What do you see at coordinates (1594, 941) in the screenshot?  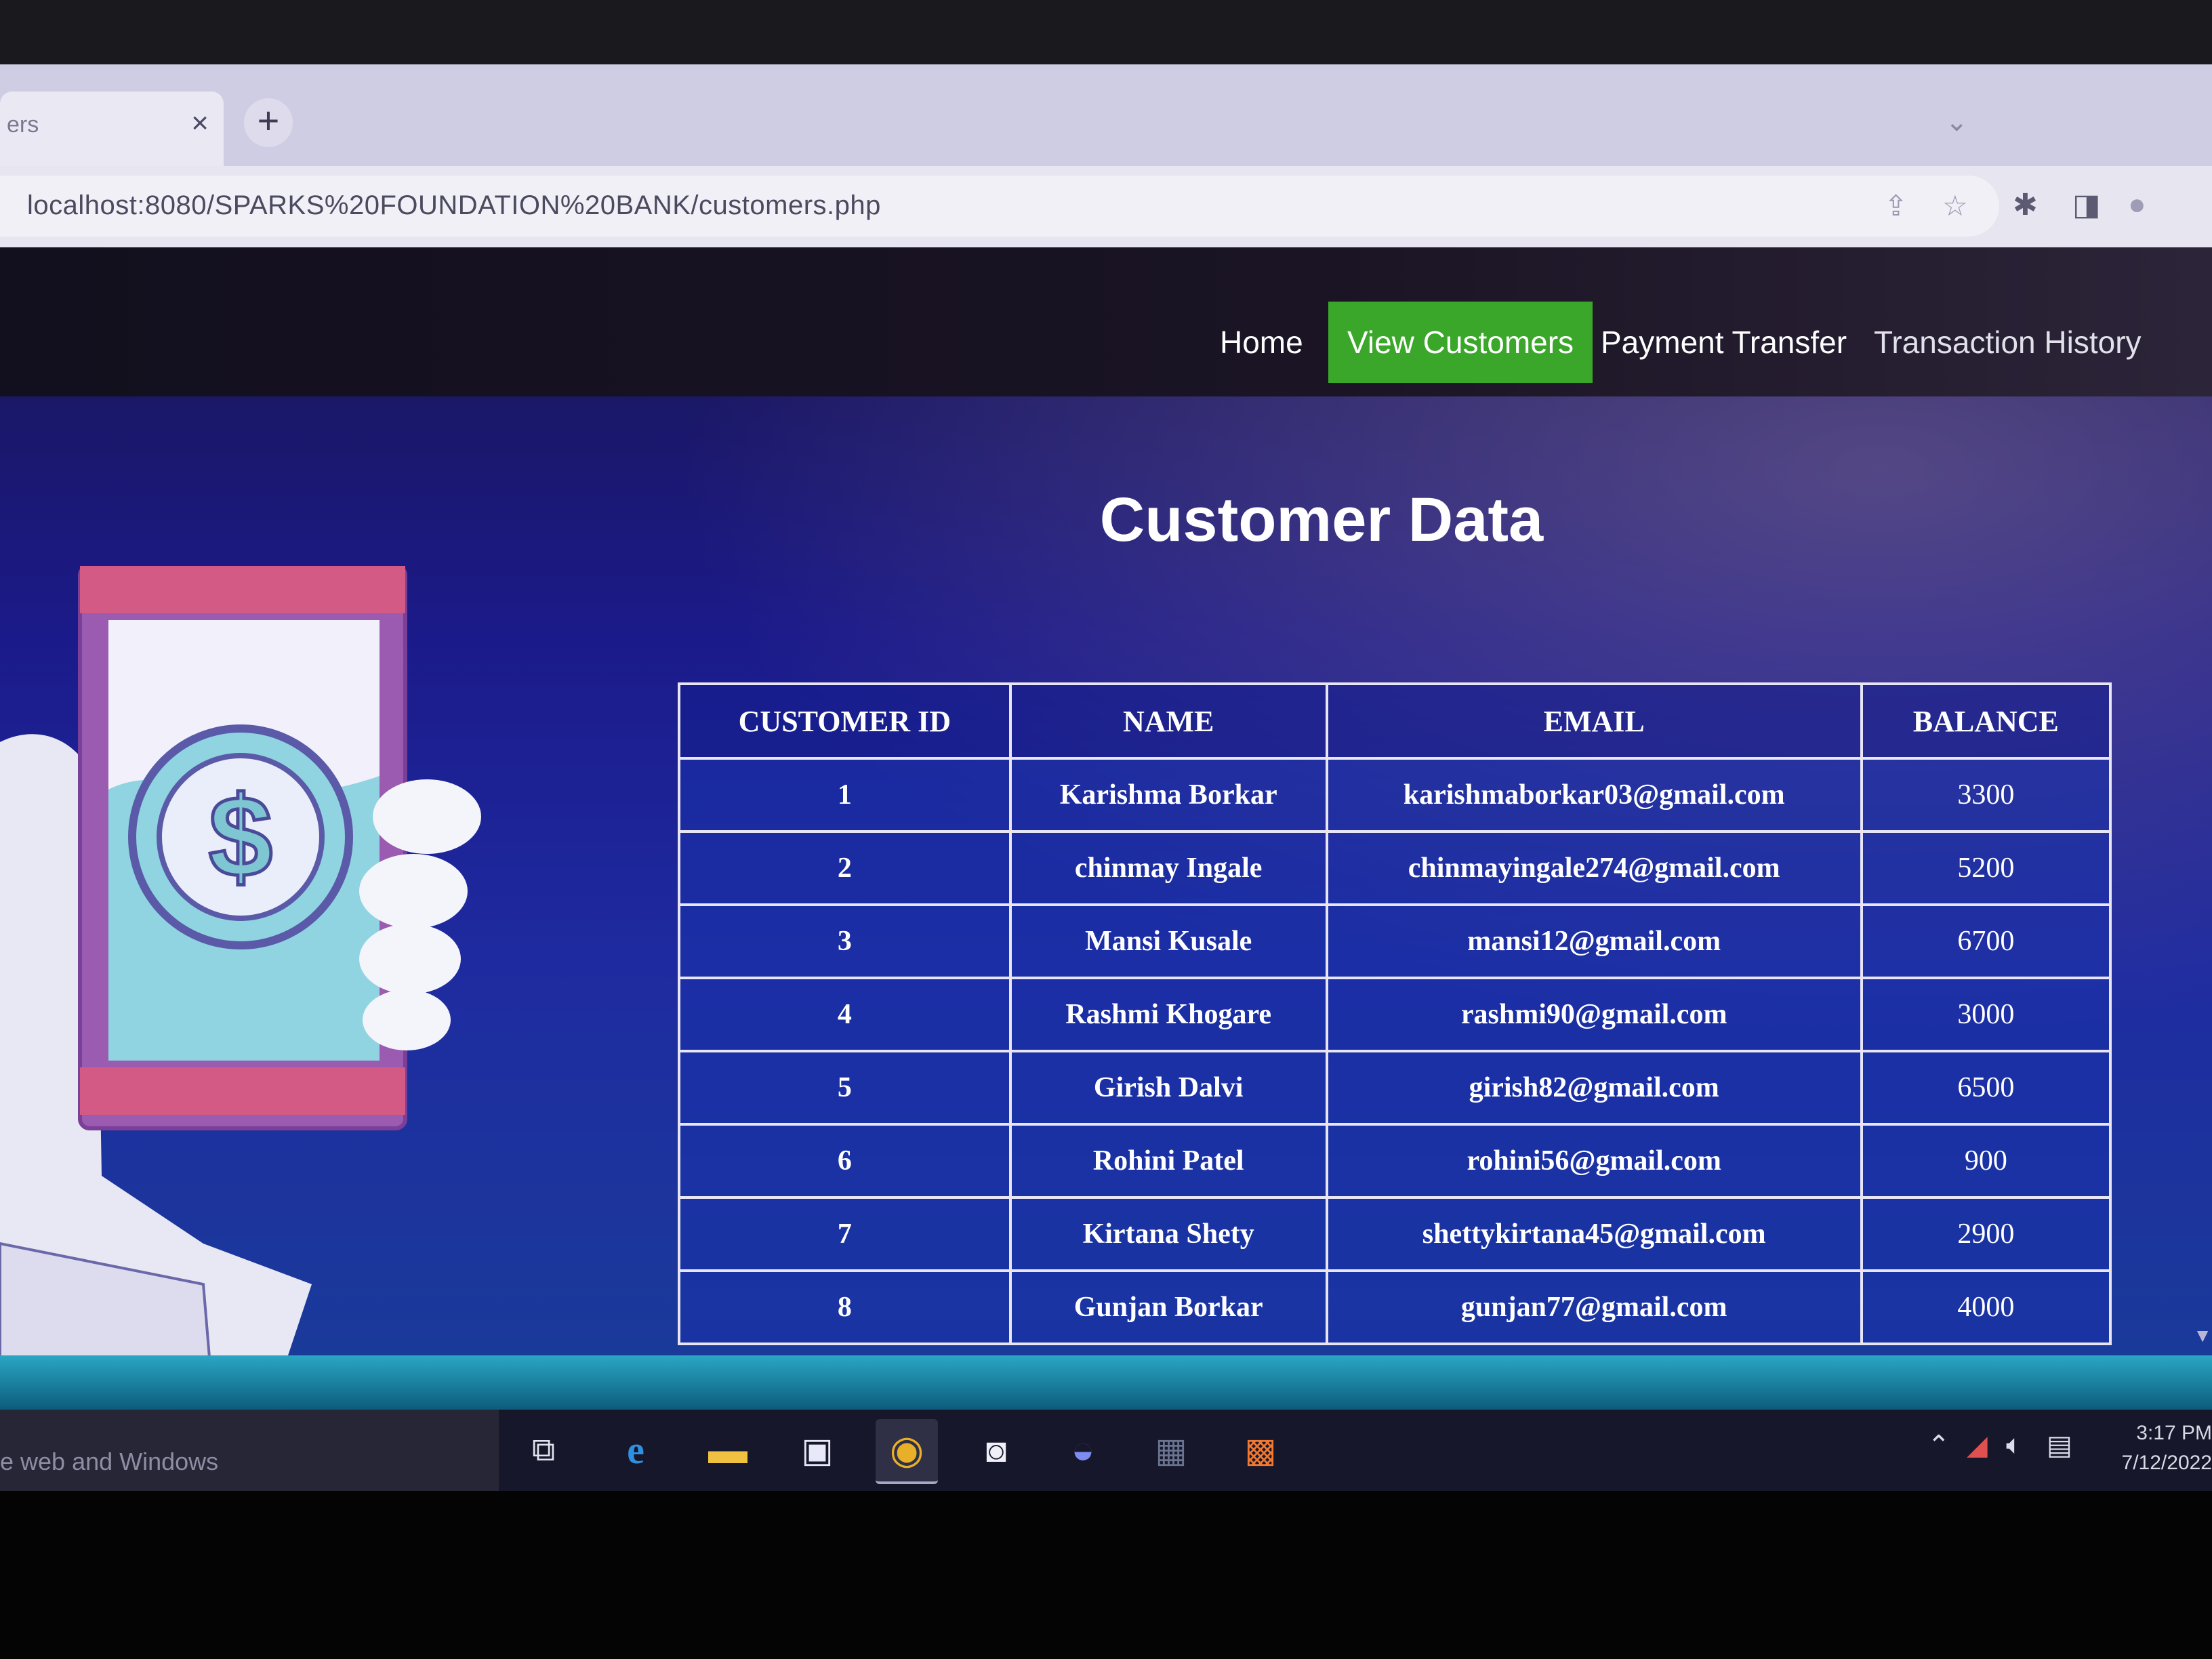 I see `cell-email: mansi12@gmail.com` at bounding box center [1594, 941].